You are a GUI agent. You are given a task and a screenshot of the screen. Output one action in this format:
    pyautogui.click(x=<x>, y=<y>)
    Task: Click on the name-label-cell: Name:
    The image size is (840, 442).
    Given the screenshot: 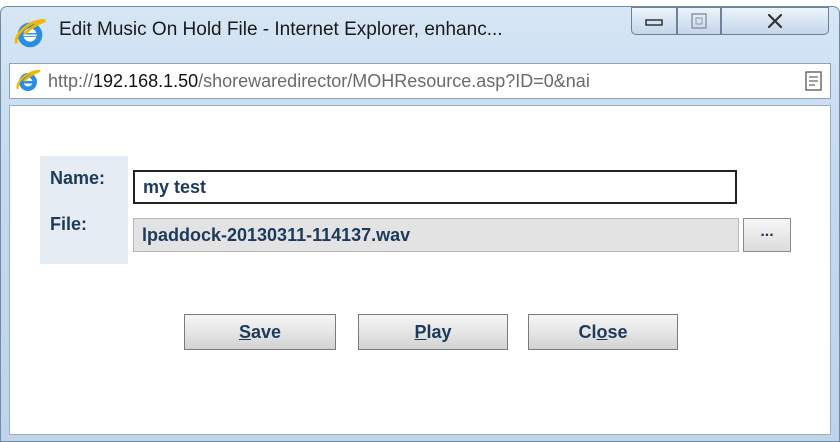 What is the action you would take?
    pyautogui.click(x=84, y=180)
    